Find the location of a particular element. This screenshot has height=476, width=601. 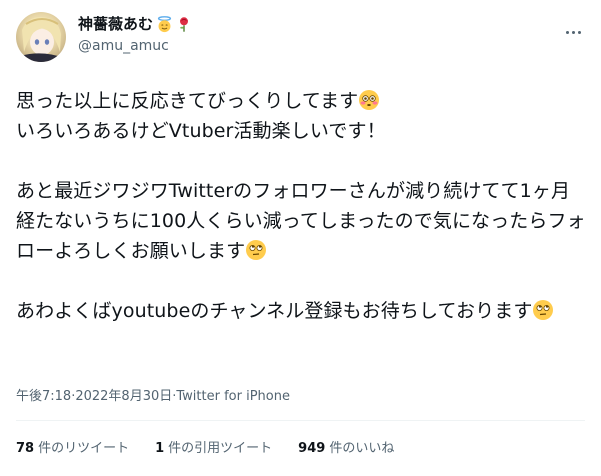

smiling-face-with-halo-icon is located at coordinates (164, 23).